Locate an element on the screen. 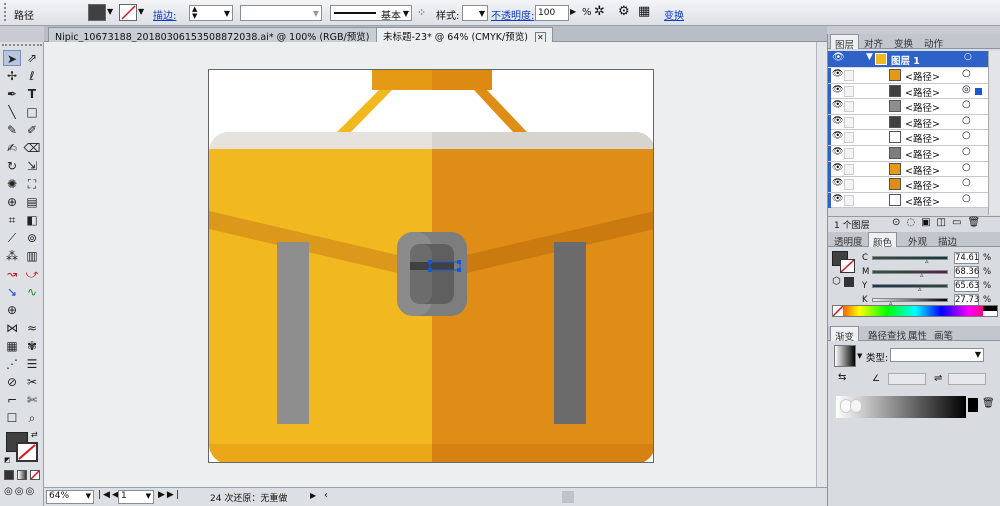  selection-indicator is located at coordinates (978, 91).